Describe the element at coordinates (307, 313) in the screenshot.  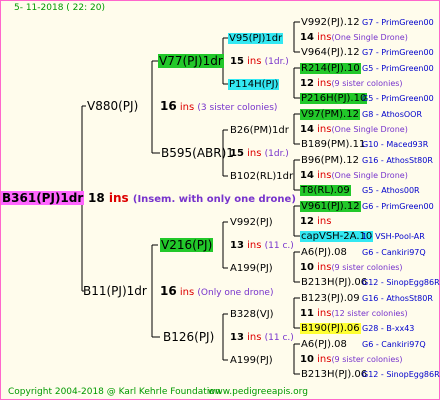
I see `gen4-ins-count-7: 11` at that location.